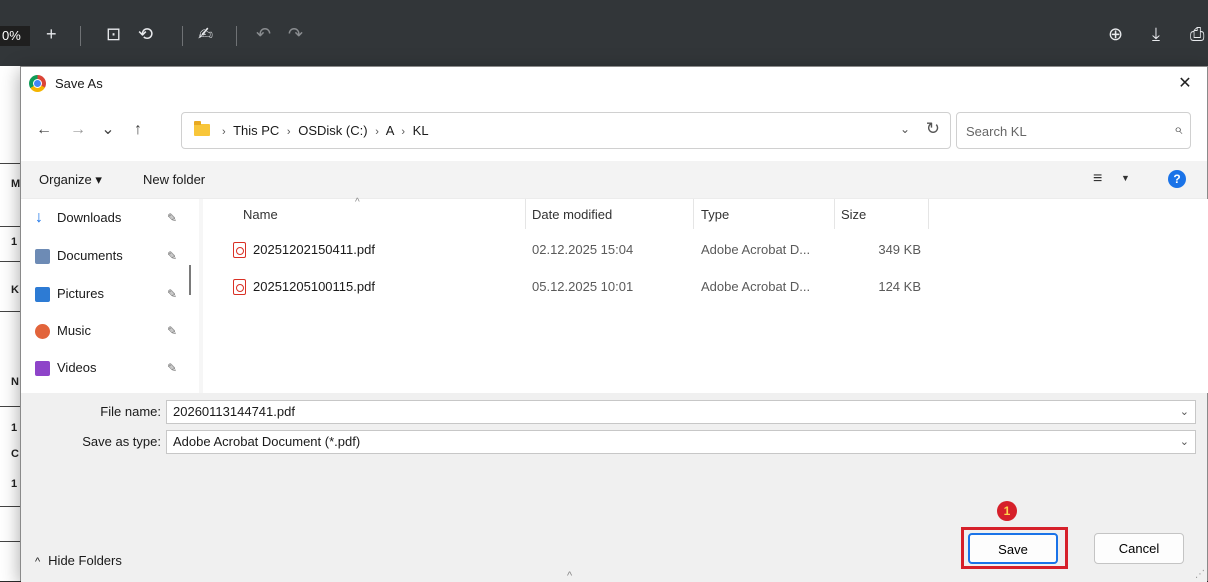 Image resolution: width=1208 pixels, height=582 pixels. What do you see at coordinates (614, 180) in the screenshot?
I see `command-bar: Organize ▾ New folder ≡ ▼ ?` at bounding box center [614, 180].